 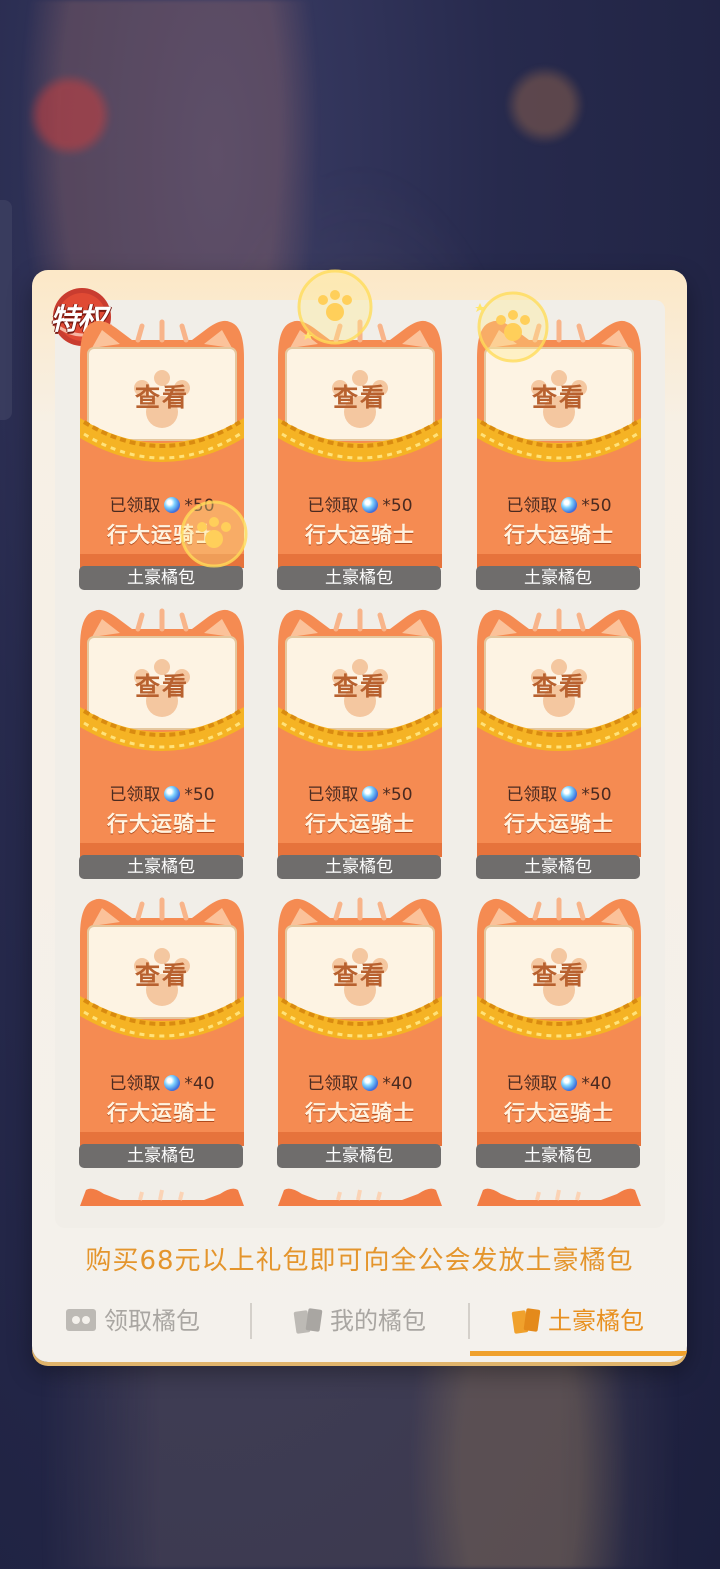 What do you see at coordinates (359, 1261) in the screenshot?
I see `purchase-notice: 购买68元以上礼包即可向全公会发放土豪橘包` at bounding box center [359, 1261].